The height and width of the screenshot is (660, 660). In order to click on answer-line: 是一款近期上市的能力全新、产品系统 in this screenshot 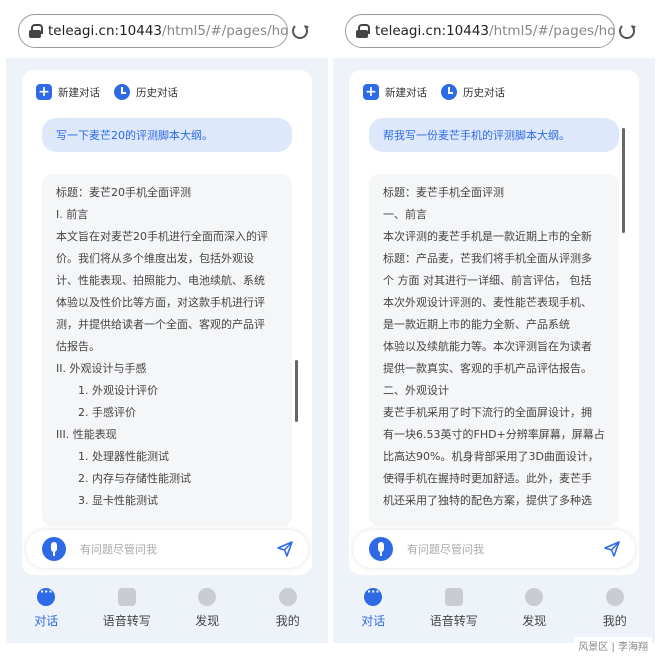, I will do `click(476, 324)`.